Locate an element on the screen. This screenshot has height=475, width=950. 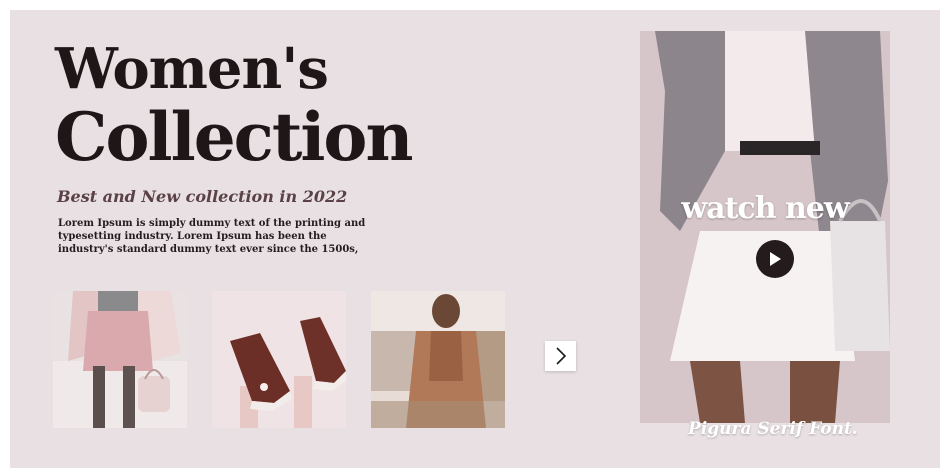
woman-pink-coat-photo is located at coordinates (120, 359).